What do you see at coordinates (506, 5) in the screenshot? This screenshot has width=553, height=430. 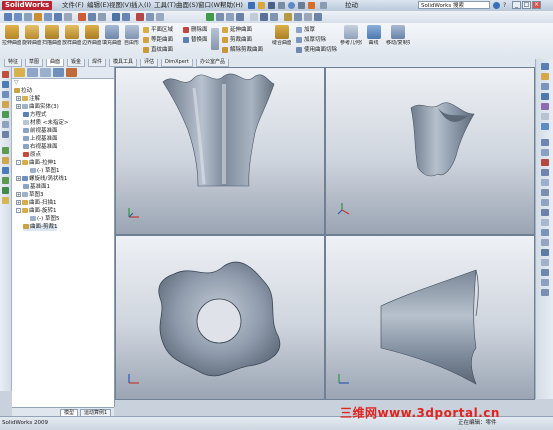 I see `help-icon: ?` at bounding box center [506, 5].